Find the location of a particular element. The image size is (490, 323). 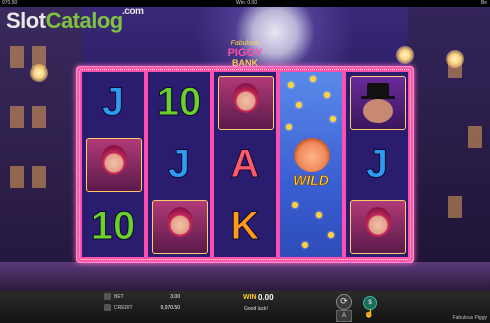

reel-2: 10 J is located at coordinates (179, 164).